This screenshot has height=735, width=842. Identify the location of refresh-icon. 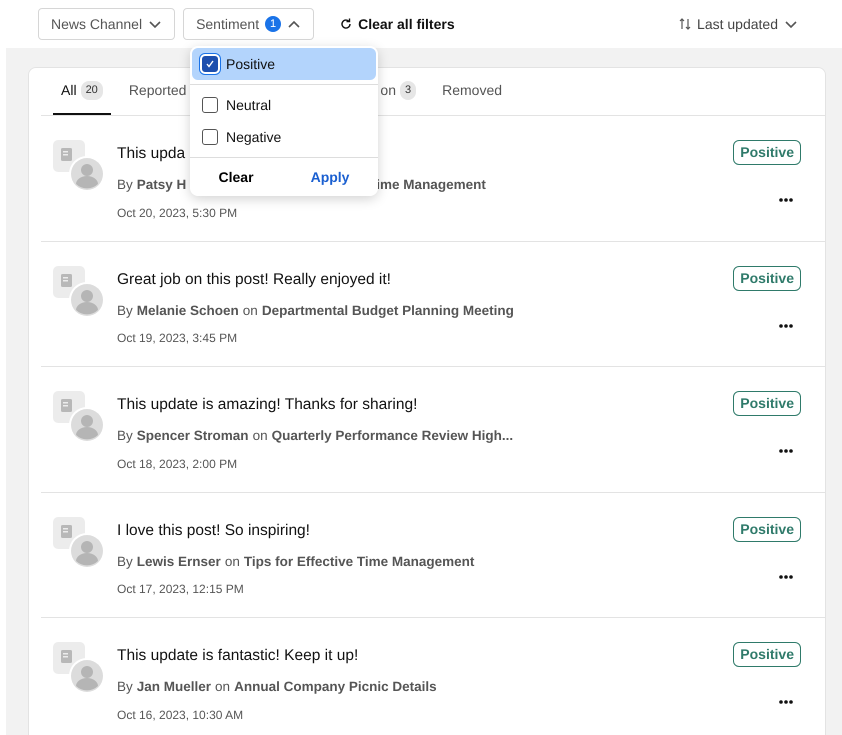
(346, 24).